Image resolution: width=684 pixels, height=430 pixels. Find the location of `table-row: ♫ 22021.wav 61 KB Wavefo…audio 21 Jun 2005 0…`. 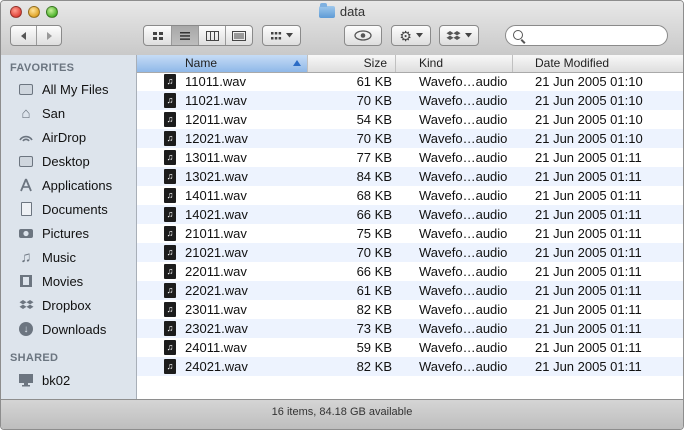

table-row: ♫ 22021.wav 61 KB Wavefo…audio 21 Jun 2005 0… is located at coordinates (410, 290).